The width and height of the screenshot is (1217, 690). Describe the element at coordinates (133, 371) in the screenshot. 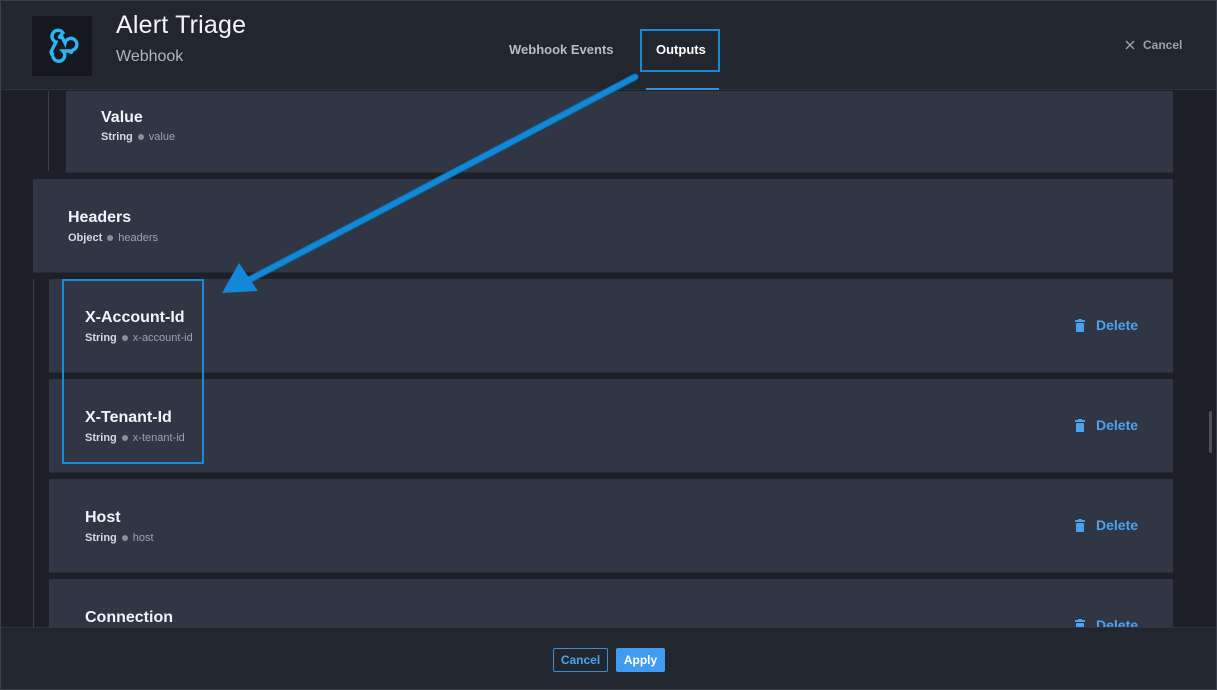

I see `highlight-box-header-fields` at that location.